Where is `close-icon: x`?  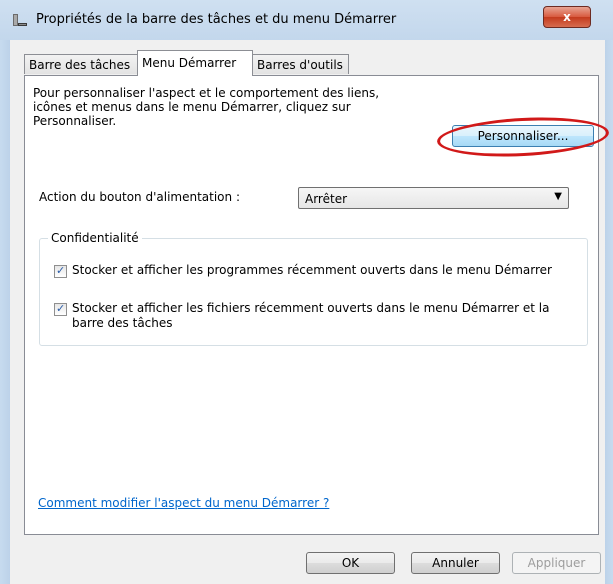
close-icon: x is located at coordinates (567, 17).